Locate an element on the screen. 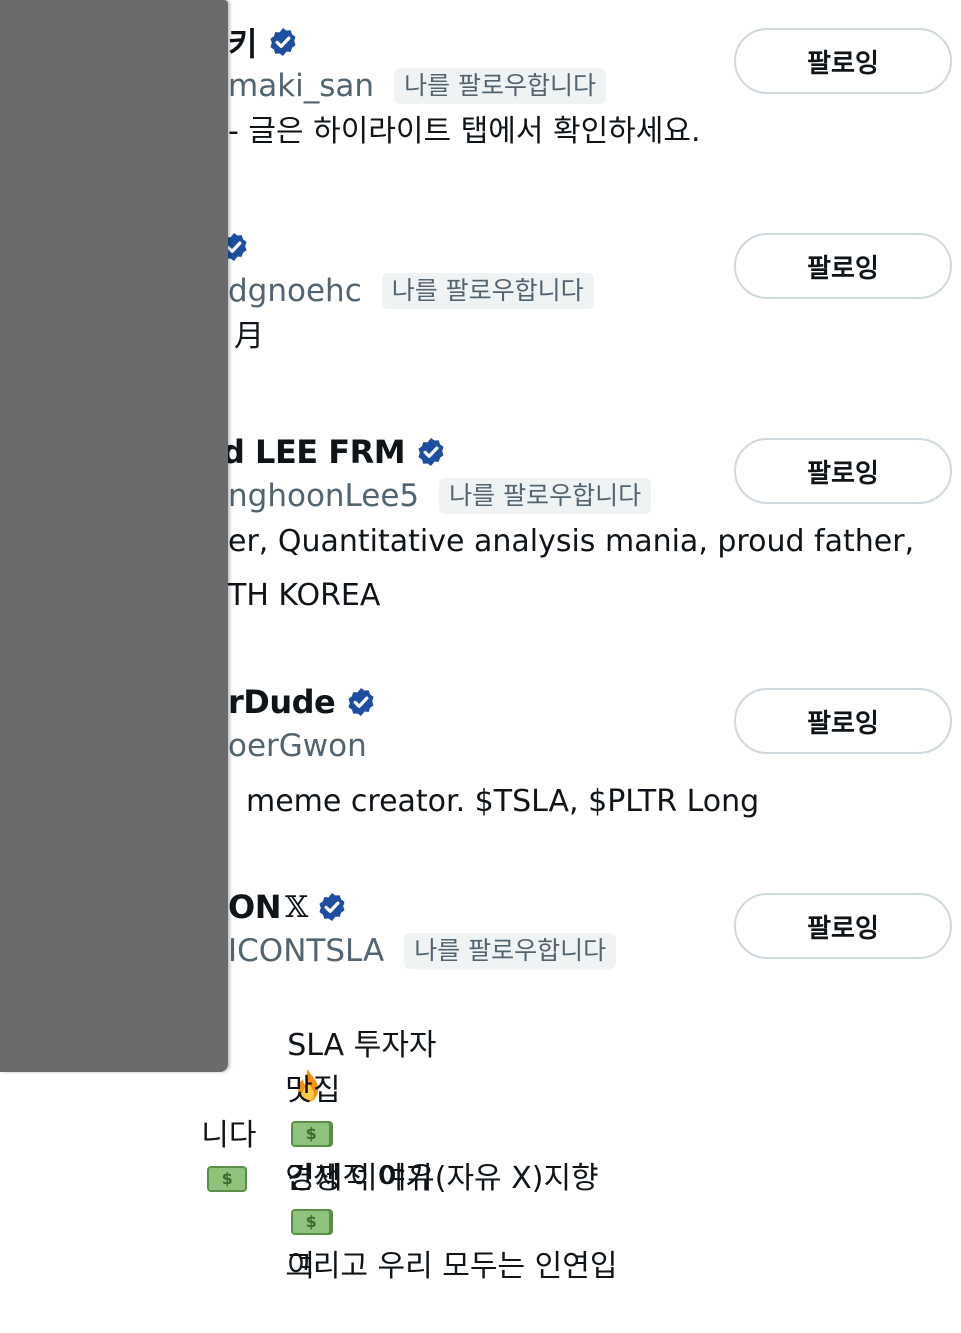  display-name: d LEE FRM is located at coordinates (314, 452).